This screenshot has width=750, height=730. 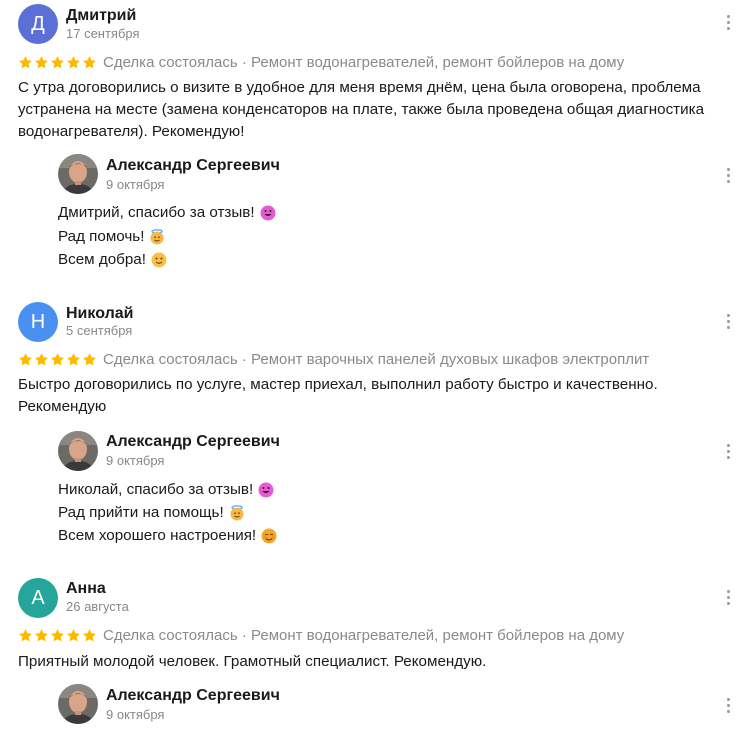 What do you see at coordinates (38, 24) in the screenshot?
I see `avatar: Д` at bounding box center [38, 24].